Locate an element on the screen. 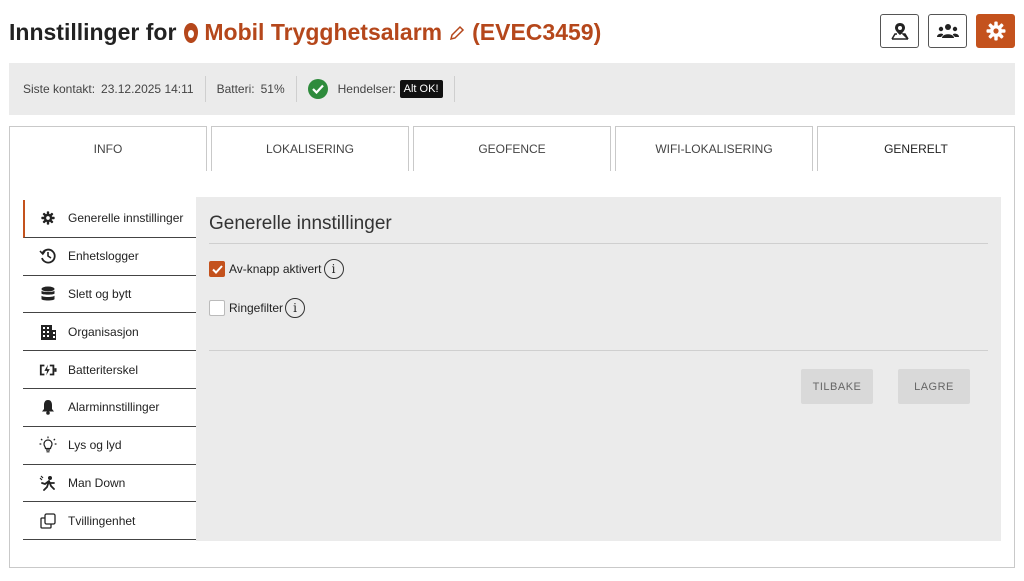 The image size is (1024, 581). sidebar-item-label: Generelle innstillinger is located at coordinates (126, 218).